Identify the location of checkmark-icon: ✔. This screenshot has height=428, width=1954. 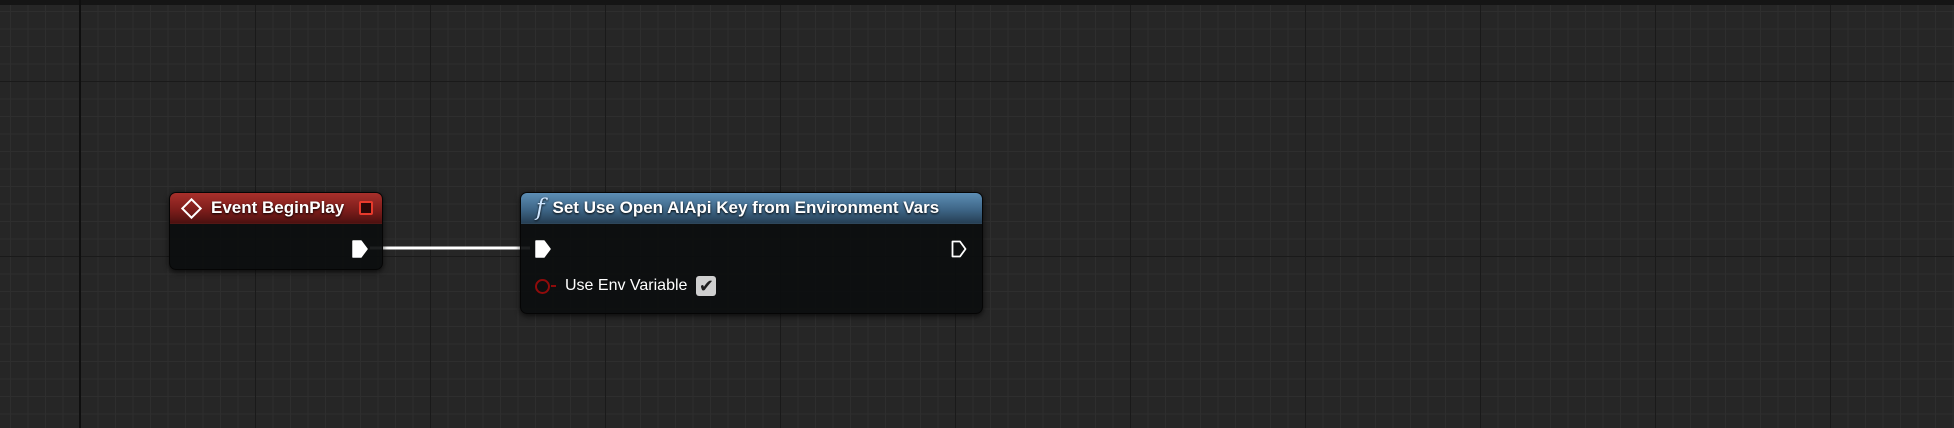
(706, 286).